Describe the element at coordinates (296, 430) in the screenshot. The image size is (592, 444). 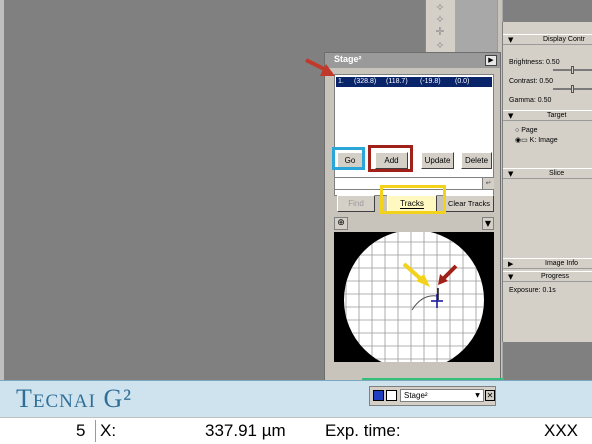
I see `status-bar: 5 X: 337.91 µm Exp. time: XXX` at that location.